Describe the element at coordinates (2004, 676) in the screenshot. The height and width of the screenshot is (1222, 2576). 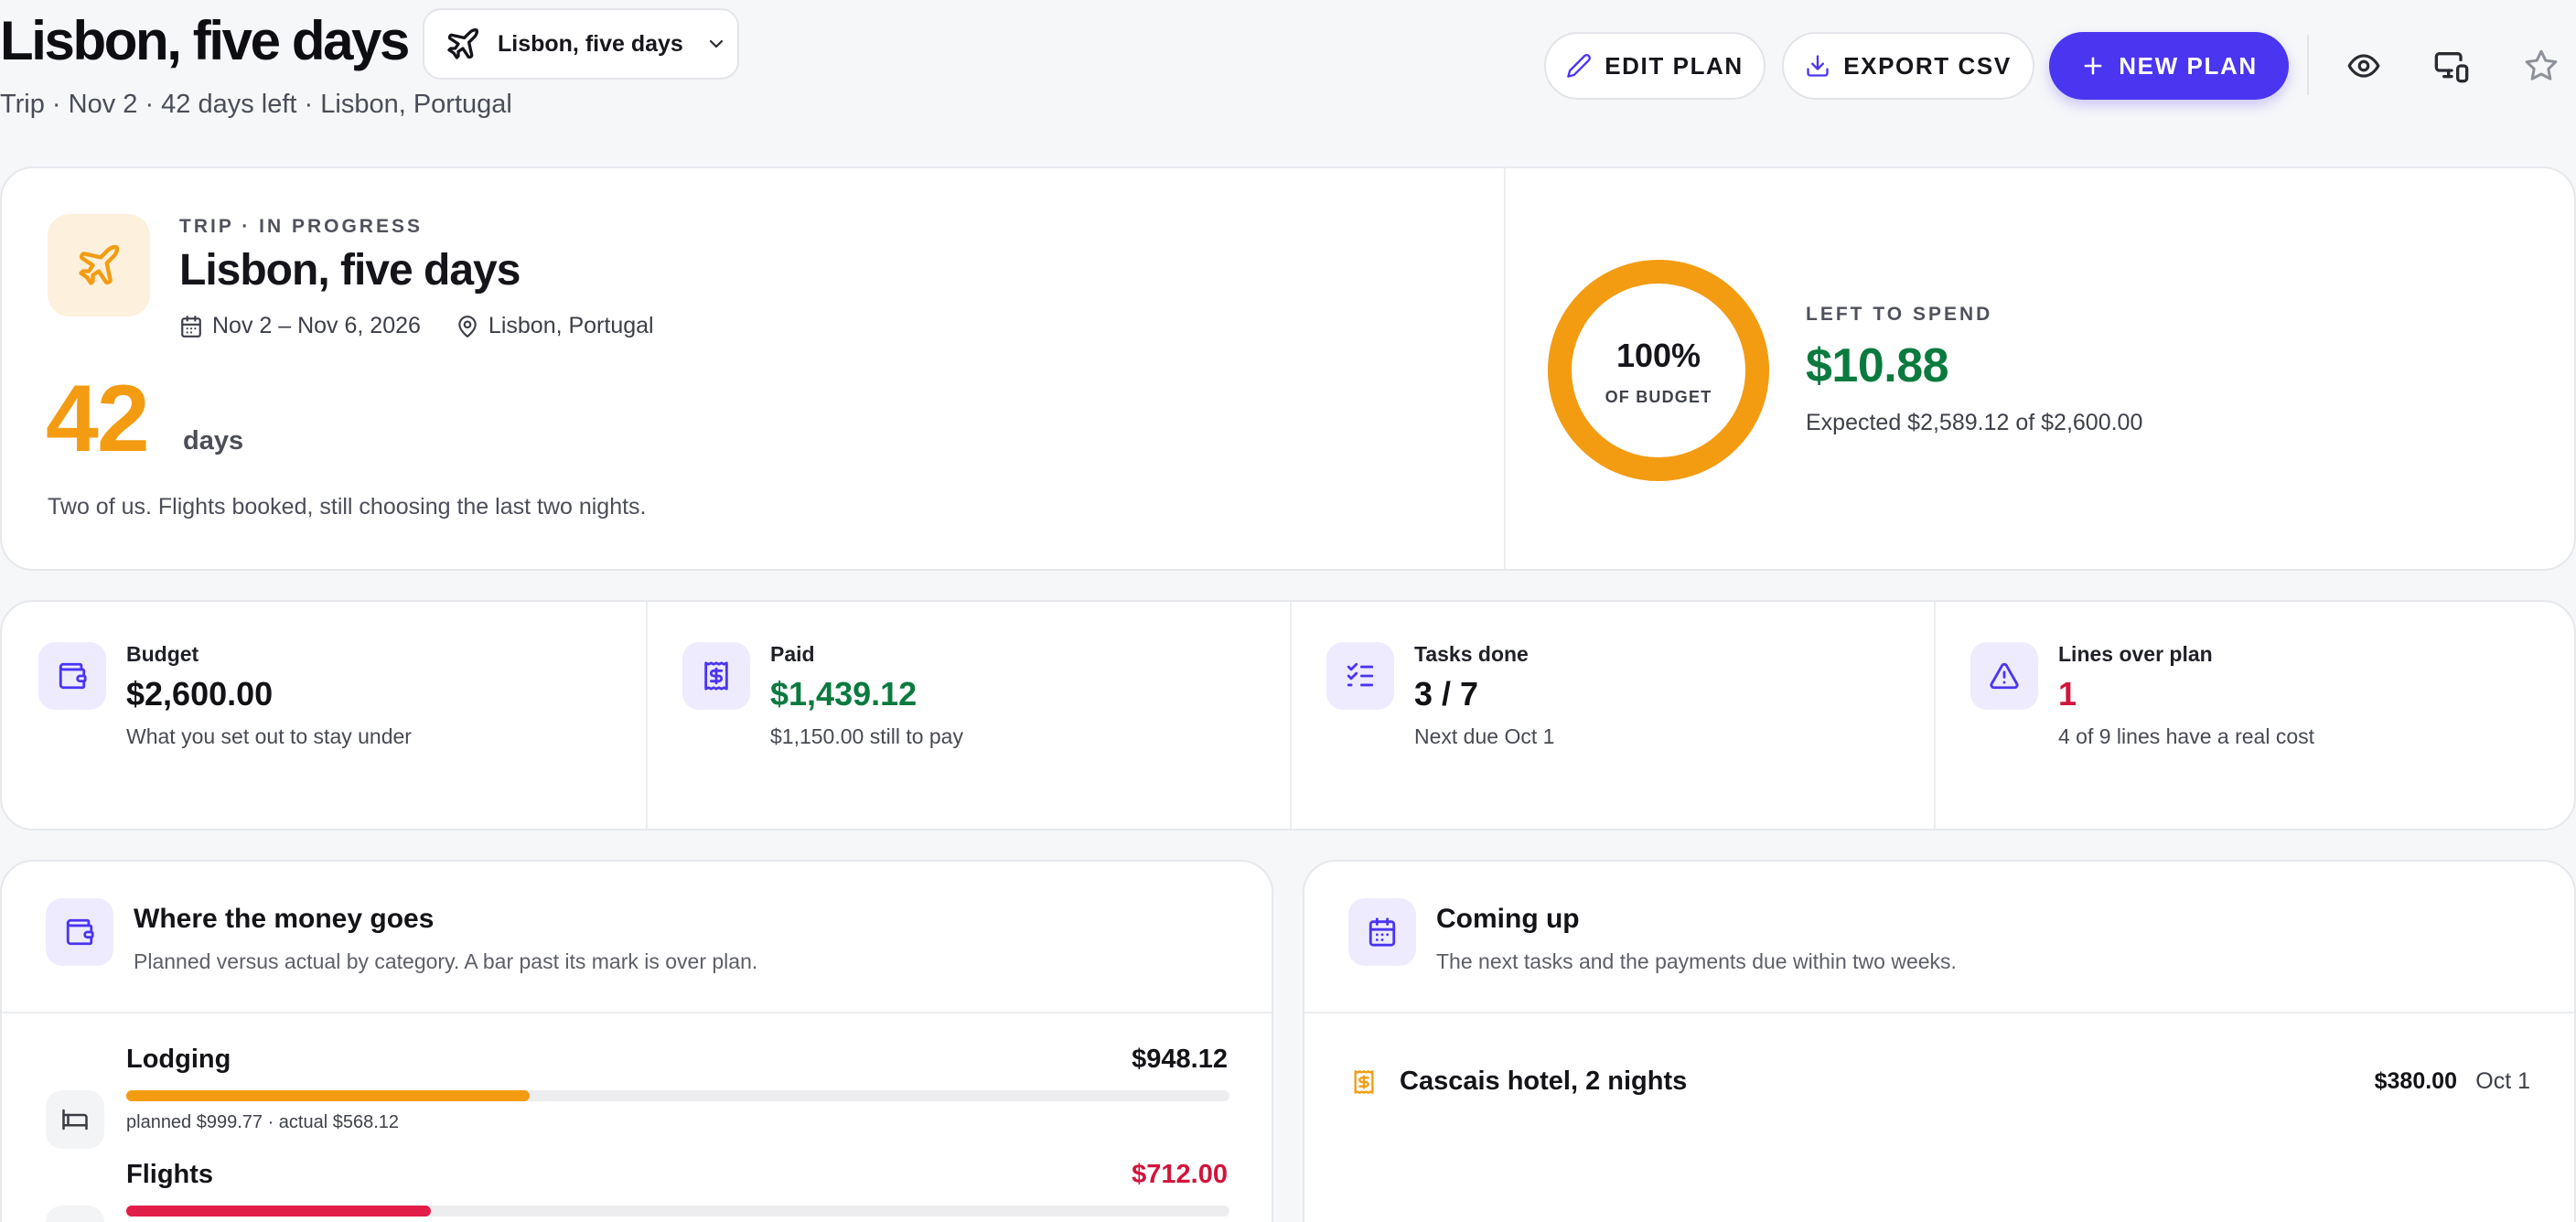
I see `warning-icon` at that location.